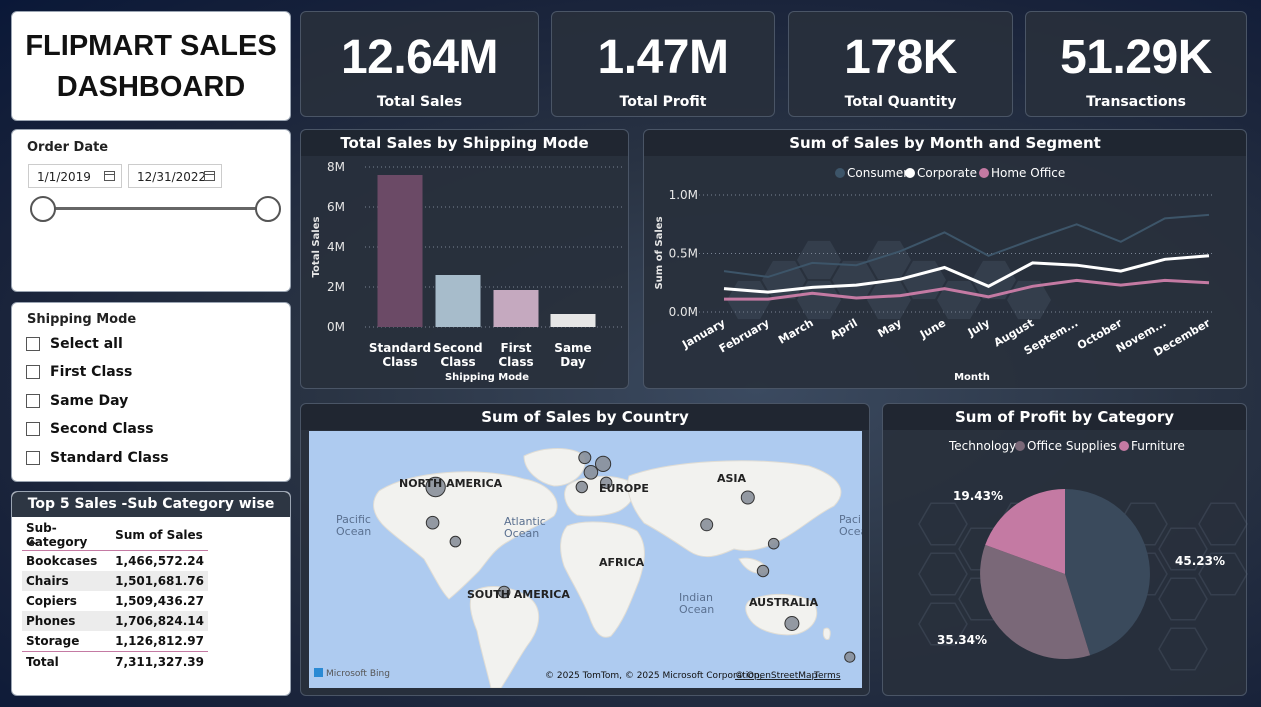  What do you see at coordinates (978, 496) in the screenshot?
I see `pie-data-label: 19.43%` at bounding box center [978, 496].